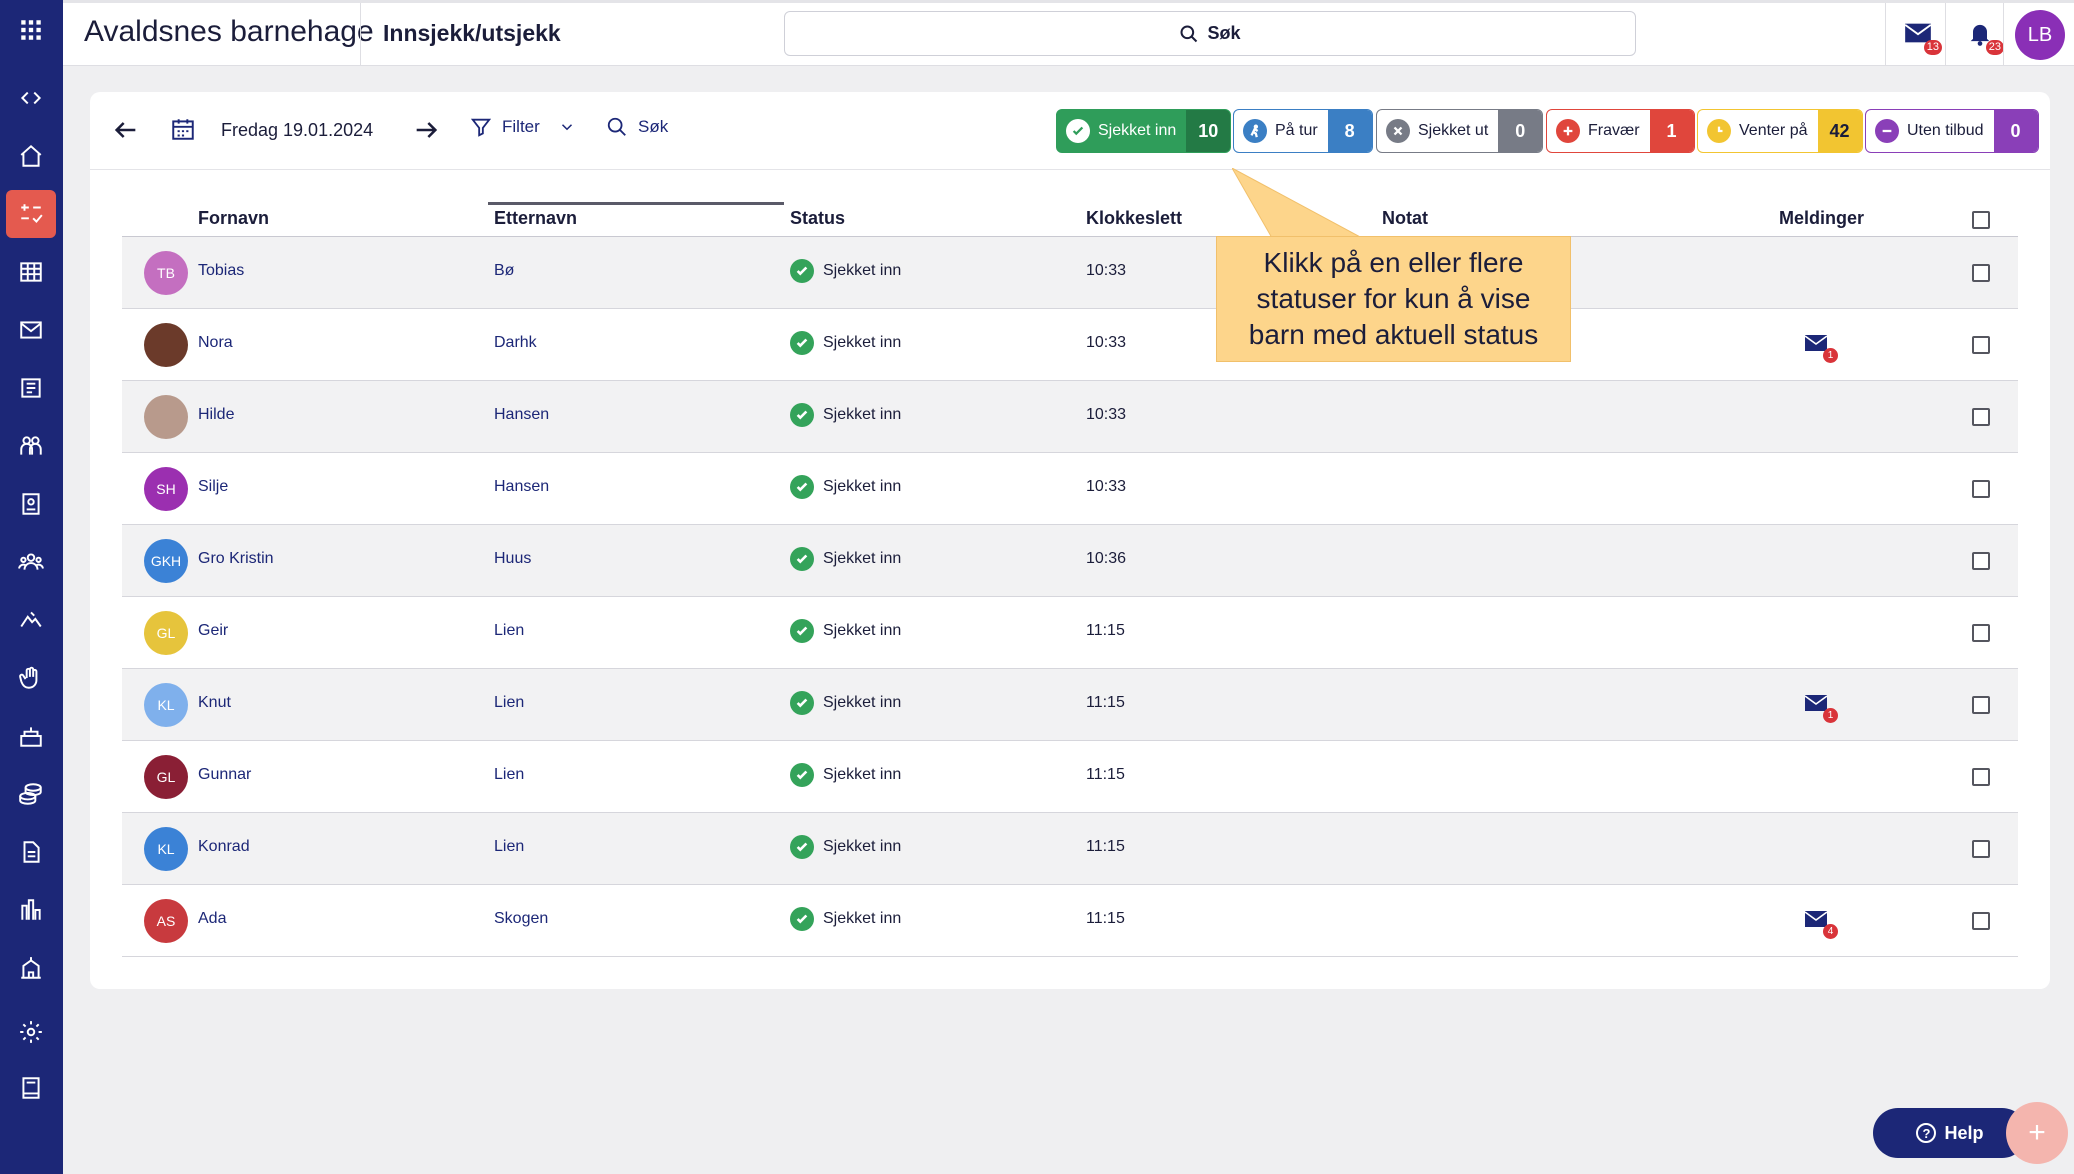  I want to click on mail-icon, so click(31, 330).